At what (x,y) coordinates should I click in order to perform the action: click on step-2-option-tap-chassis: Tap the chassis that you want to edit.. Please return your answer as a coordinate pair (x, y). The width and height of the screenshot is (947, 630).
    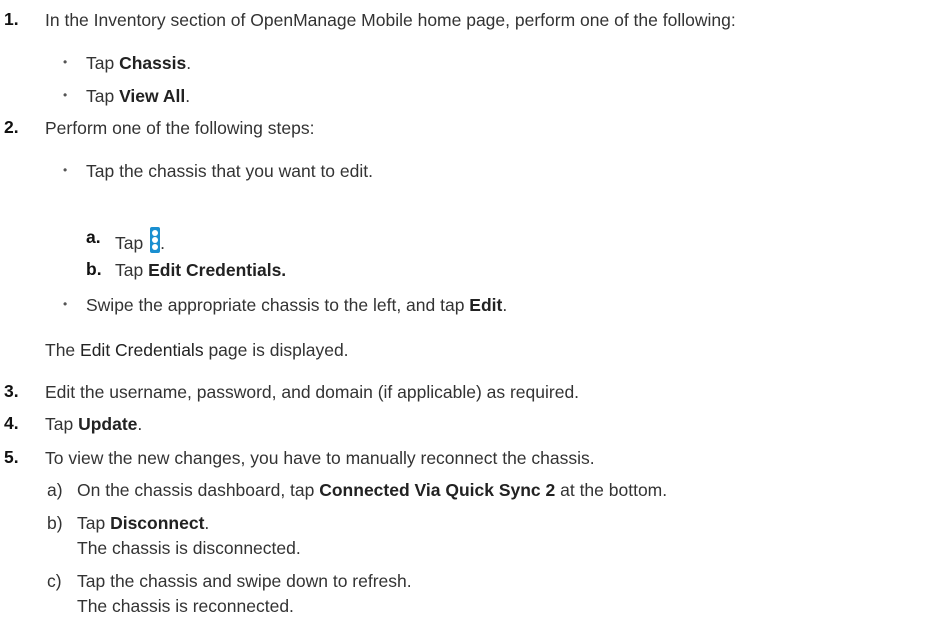
    Looking at the image, I should click on (229, 171).